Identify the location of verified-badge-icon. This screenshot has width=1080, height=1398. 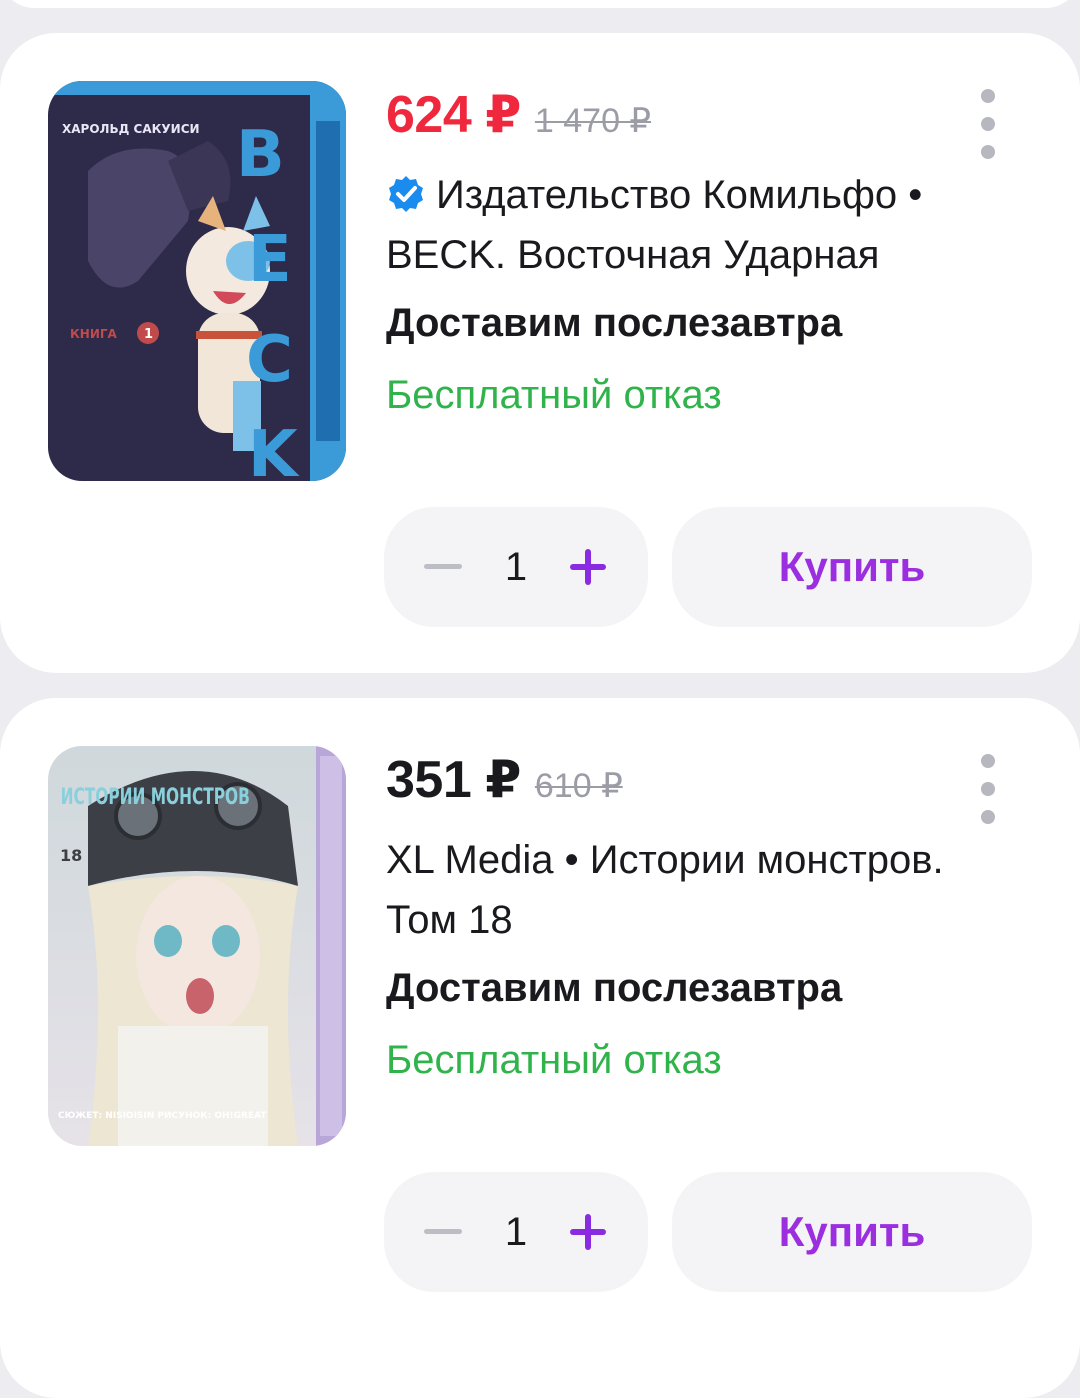
(406, 194).